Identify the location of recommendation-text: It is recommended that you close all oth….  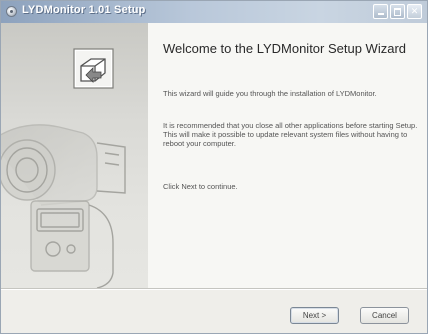
(290, 134).